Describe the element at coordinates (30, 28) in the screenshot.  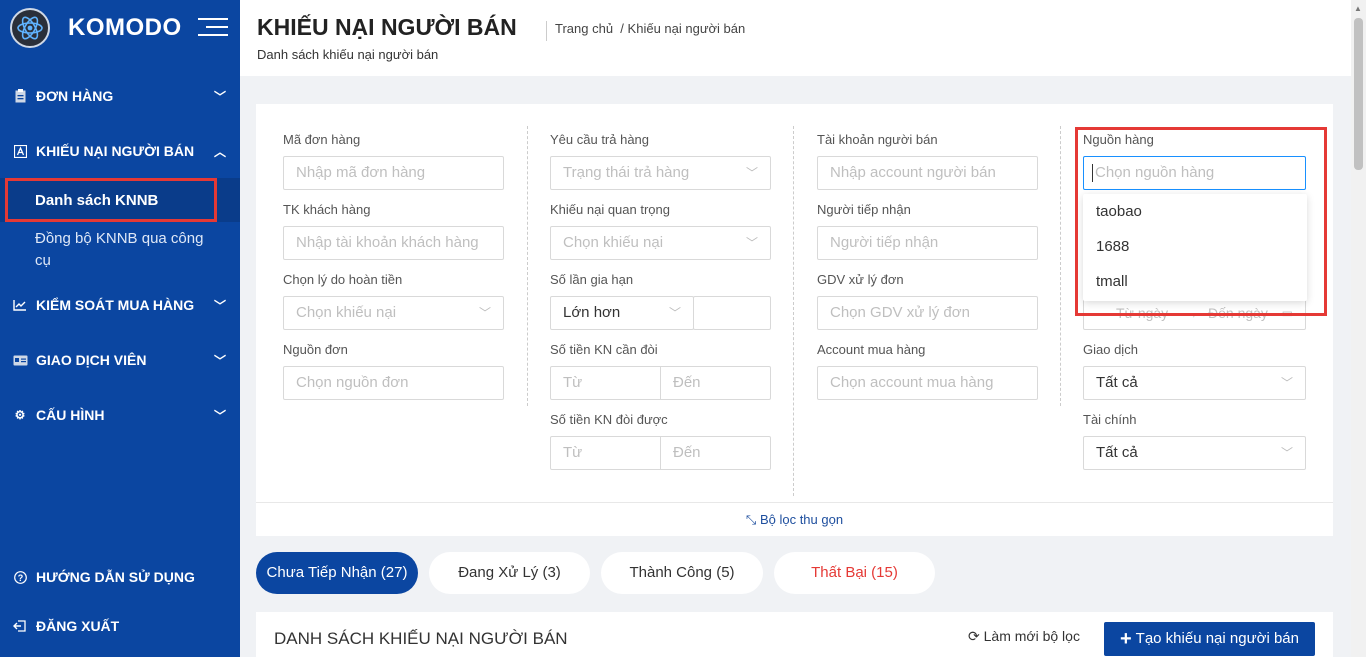
I see `komodo-logo-icon` at that location.